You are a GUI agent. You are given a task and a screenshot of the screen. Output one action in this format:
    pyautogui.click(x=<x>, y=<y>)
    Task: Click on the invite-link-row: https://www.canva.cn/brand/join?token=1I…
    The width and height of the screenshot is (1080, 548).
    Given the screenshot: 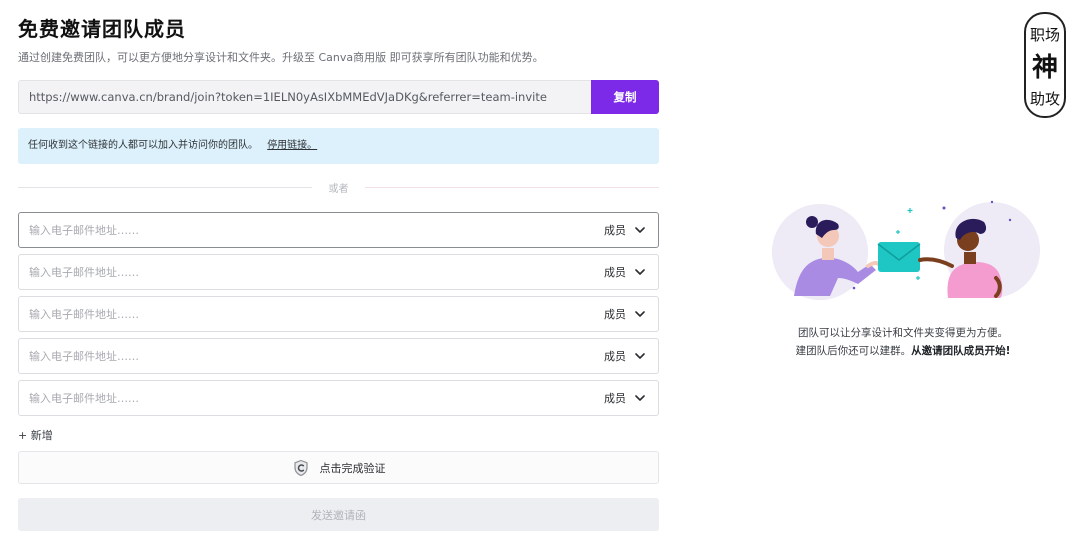 What is the action you would take?
    pyautogui.click(x=338, y=97)
    